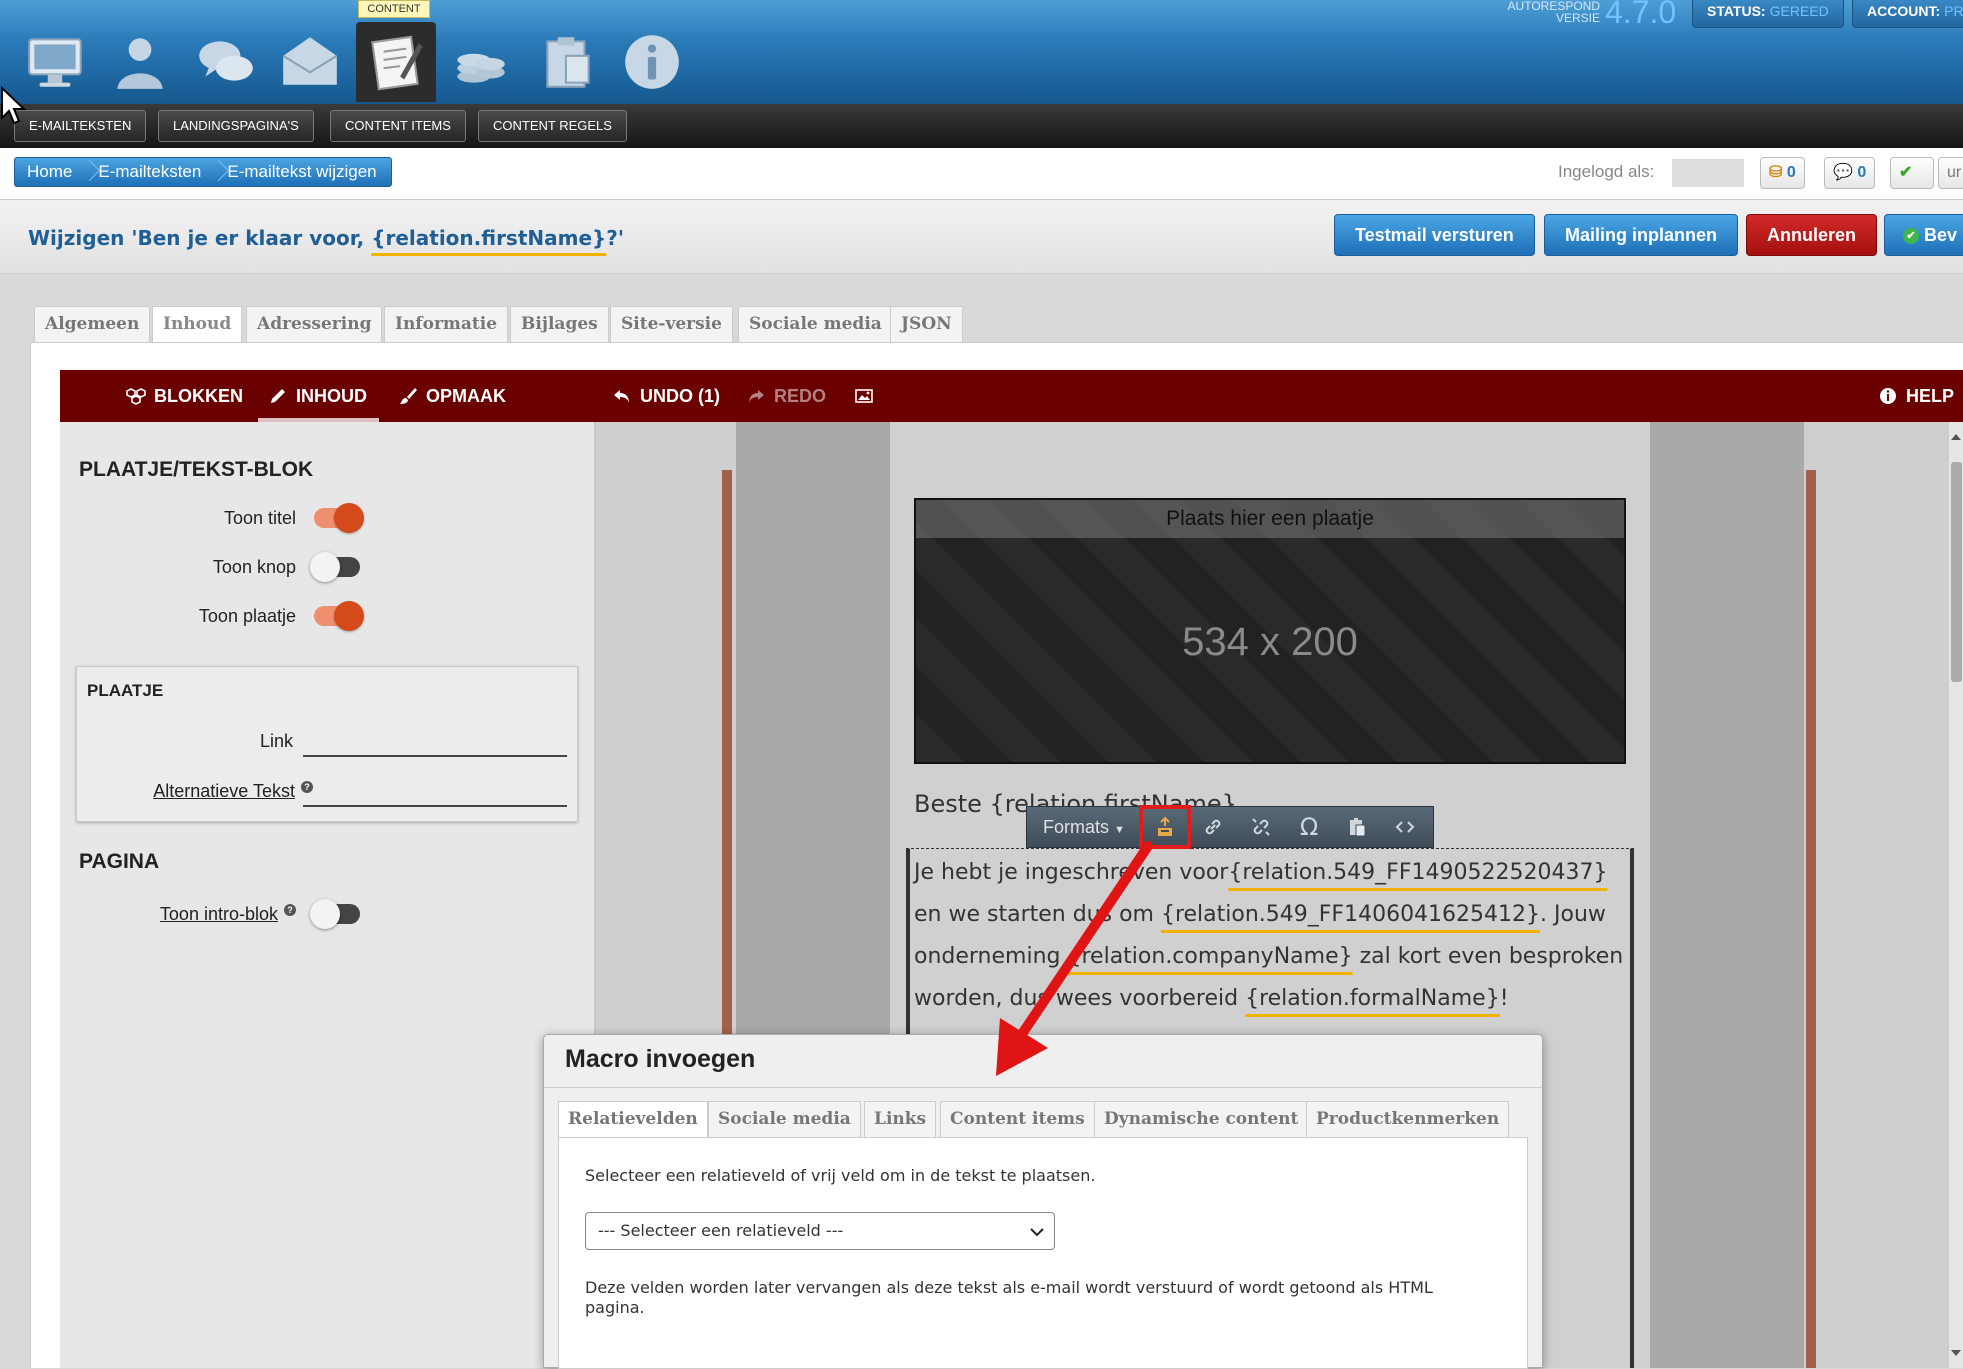 The image size is (1963, 1369). I want to click on image-placeholder: Plaats hier een plaatje 534 x 200, so click(1270, 631).